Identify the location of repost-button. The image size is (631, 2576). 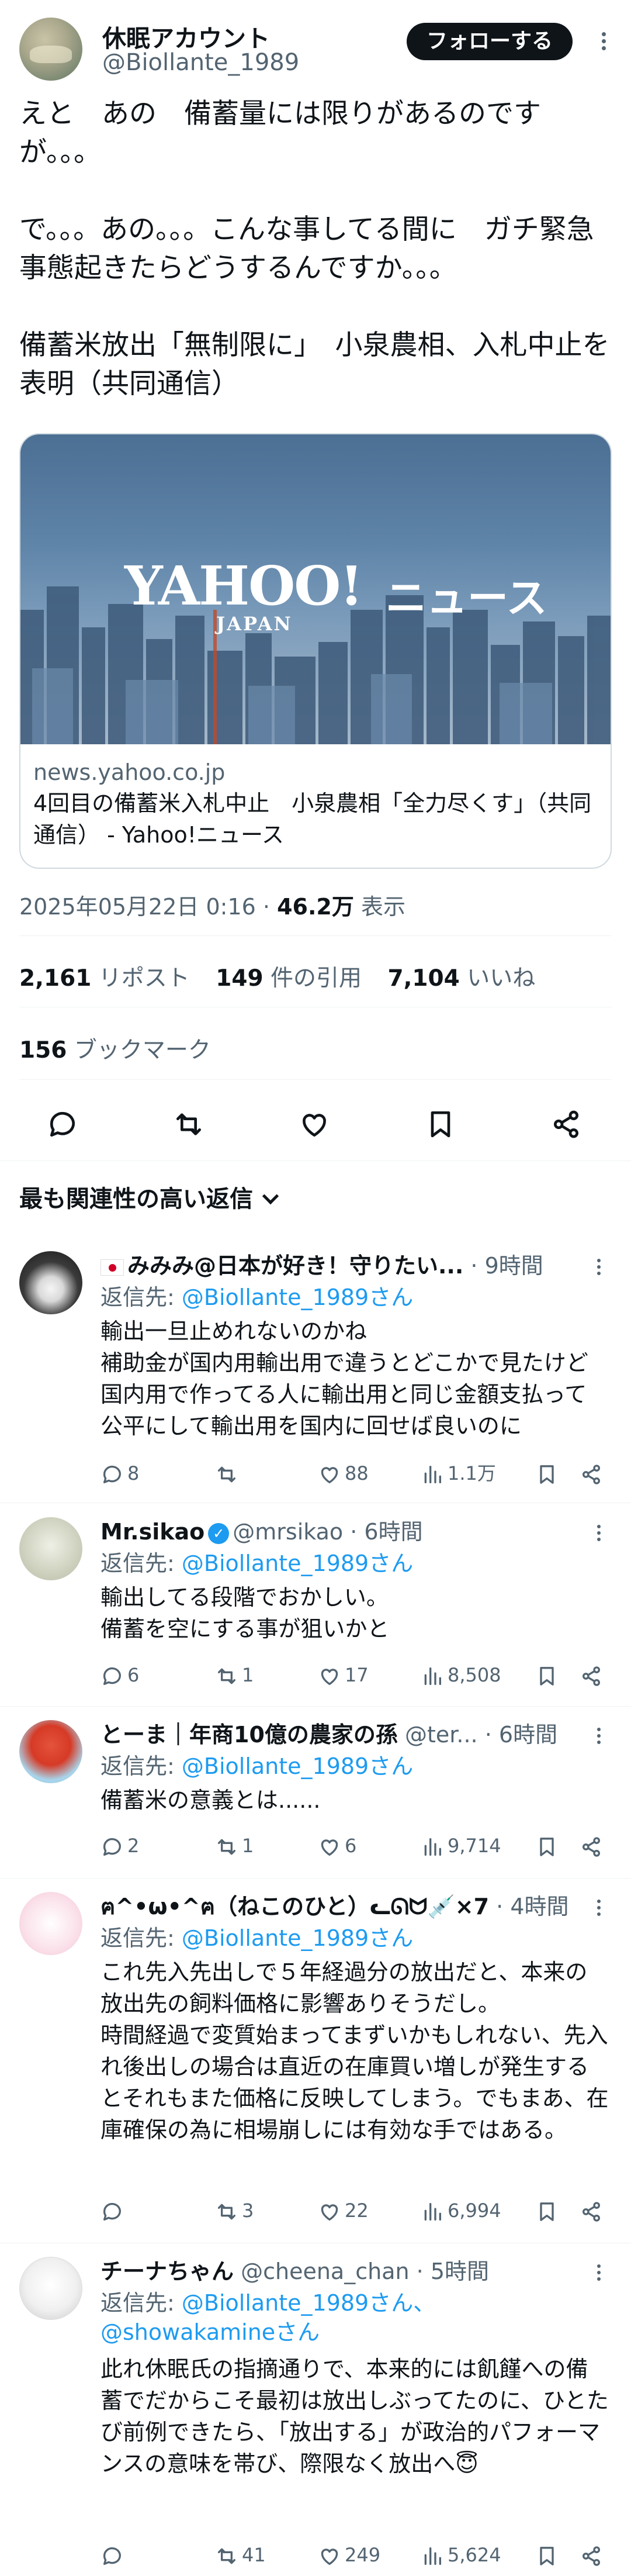
(228, 1474).